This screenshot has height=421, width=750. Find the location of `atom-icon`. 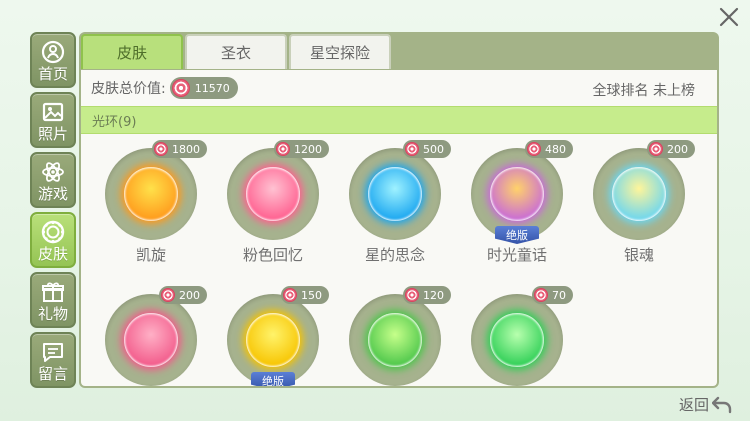

atom-icon is located at coordinates (53, 172).